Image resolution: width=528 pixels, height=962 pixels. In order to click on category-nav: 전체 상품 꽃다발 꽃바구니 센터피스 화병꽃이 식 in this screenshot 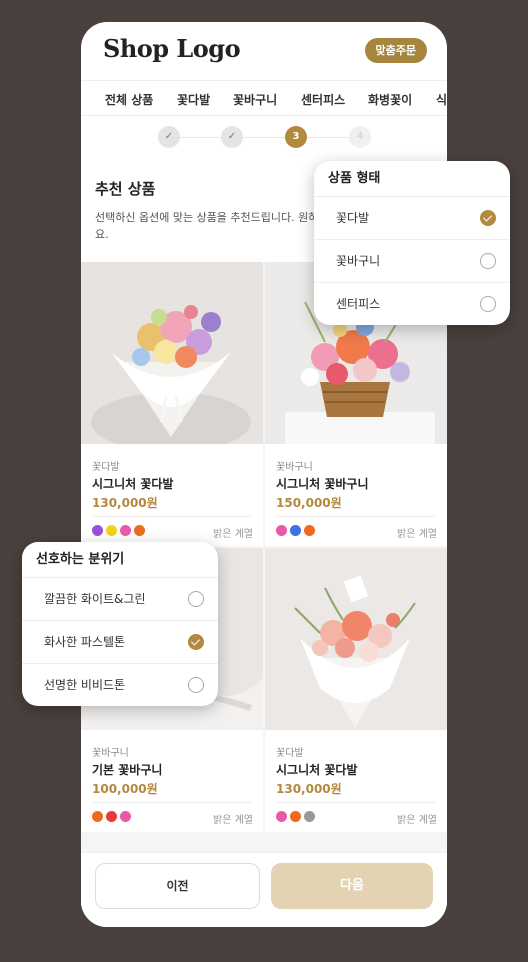, I will do `click(264, 98)`.